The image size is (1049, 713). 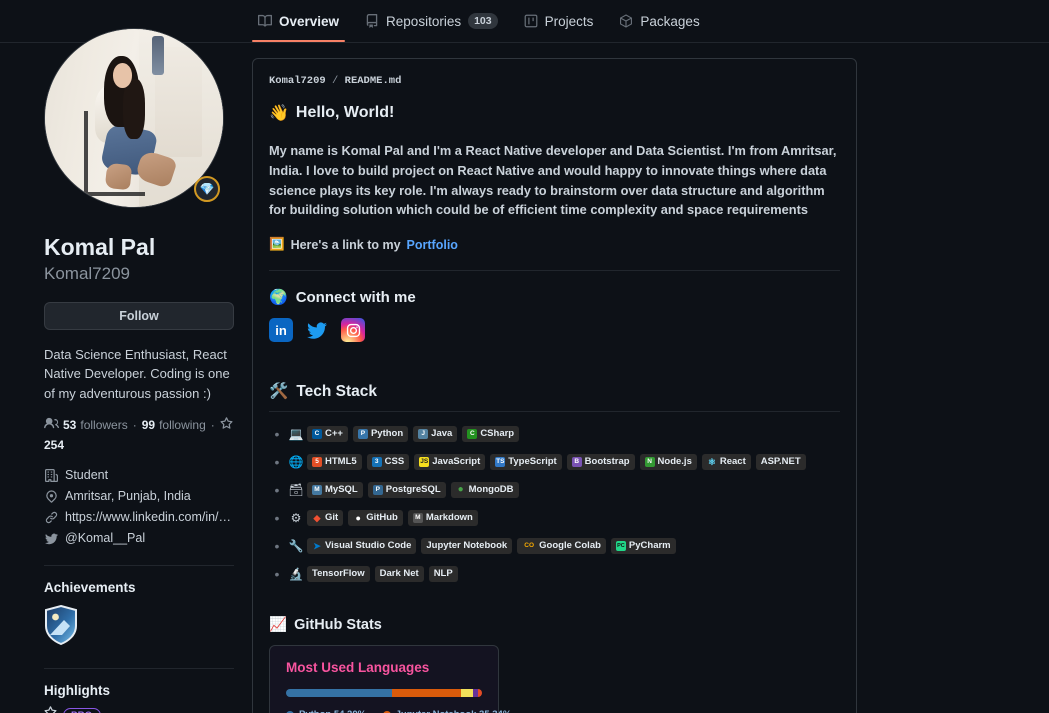 I want to click on repositories-count: 103, so click(x=483, y=21).